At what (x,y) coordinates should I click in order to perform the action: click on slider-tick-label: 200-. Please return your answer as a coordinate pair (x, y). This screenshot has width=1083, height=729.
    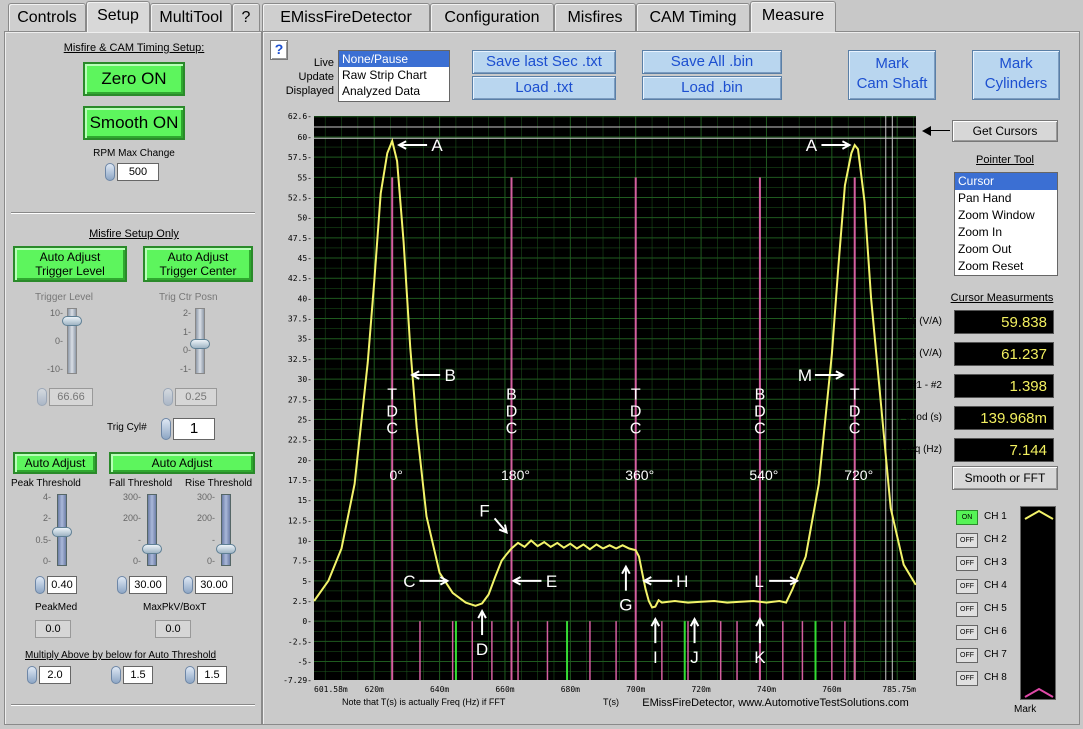
    Looking at the image, I should click on (131, 518).